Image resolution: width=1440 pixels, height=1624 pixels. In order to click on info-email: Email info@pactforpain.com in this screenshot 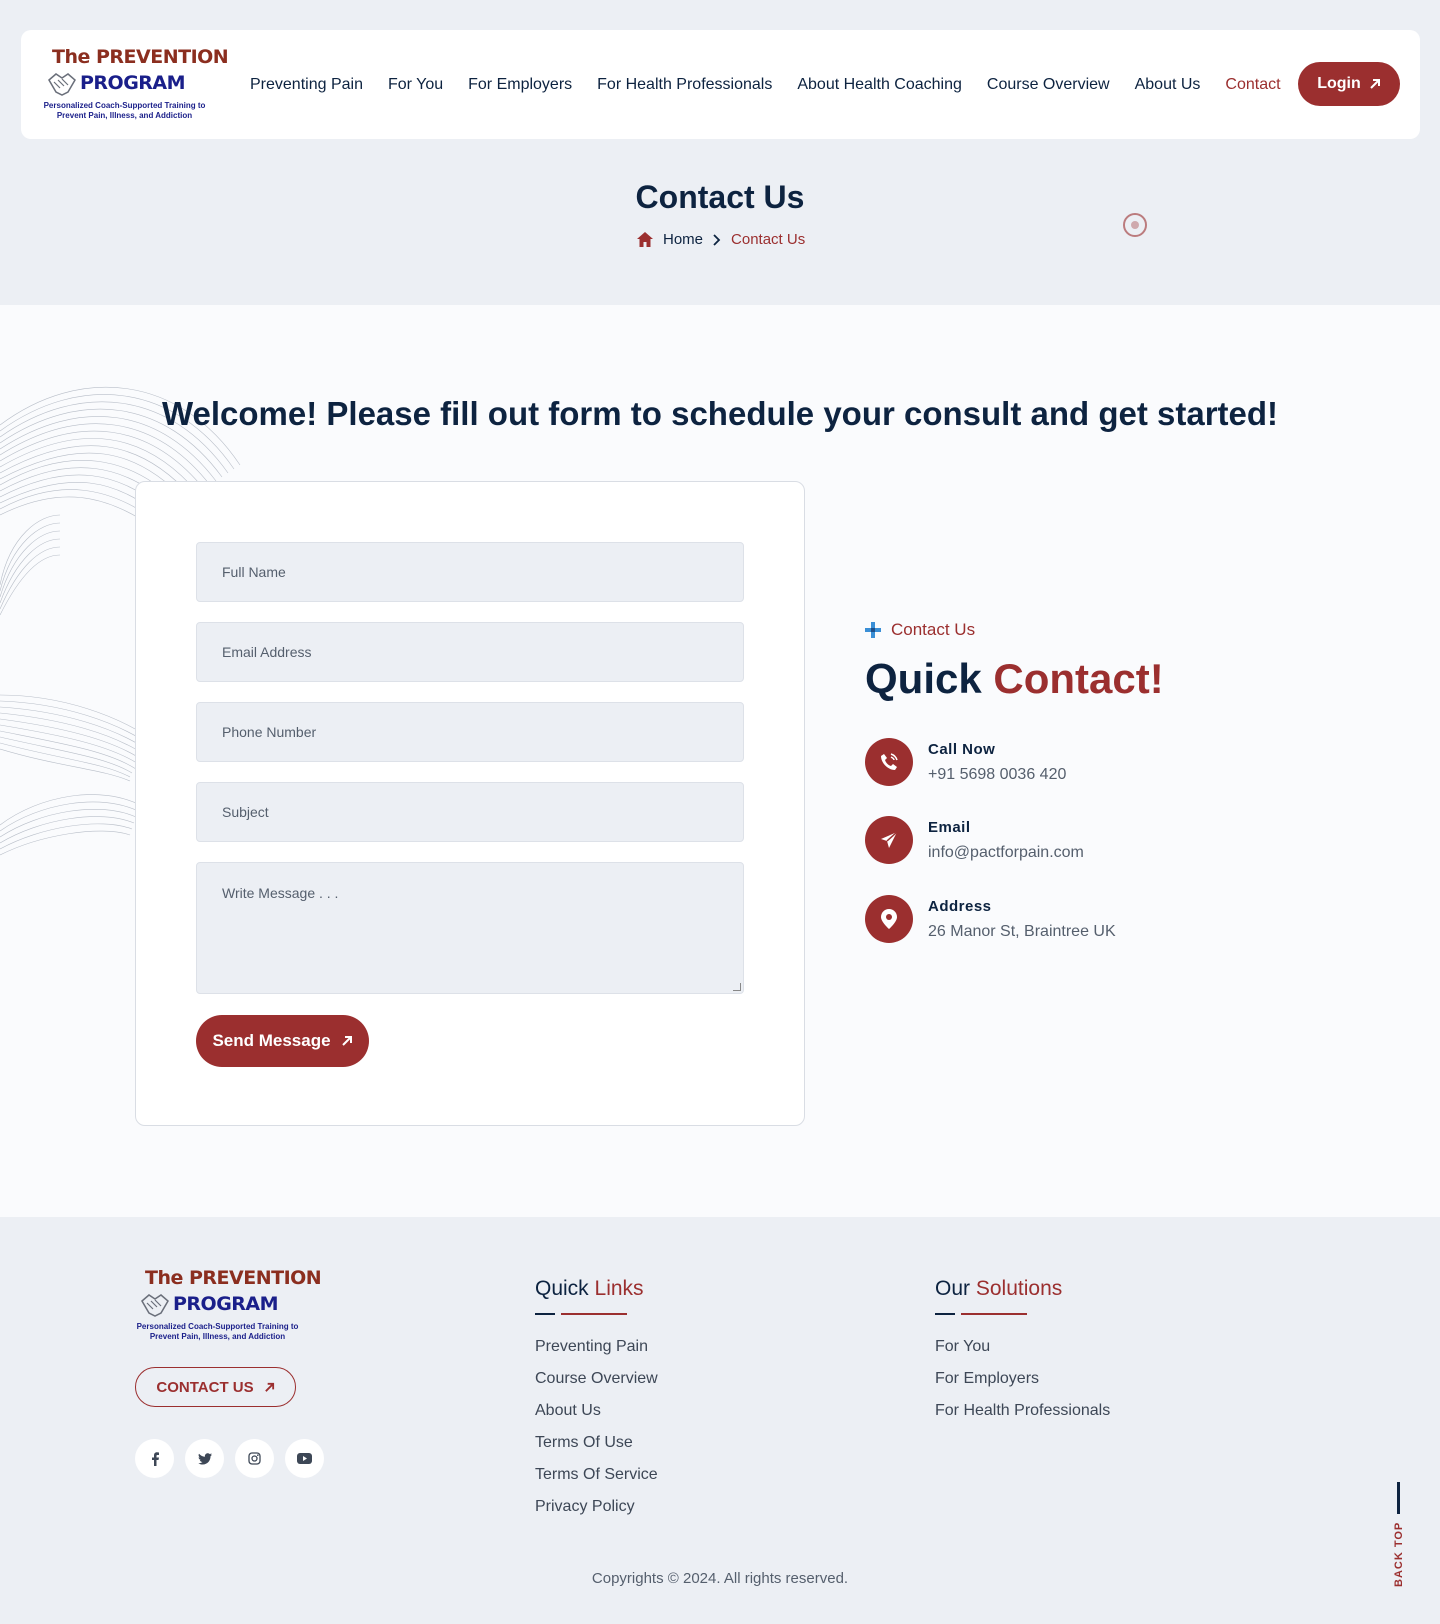, I will do `click(974, 840)`.